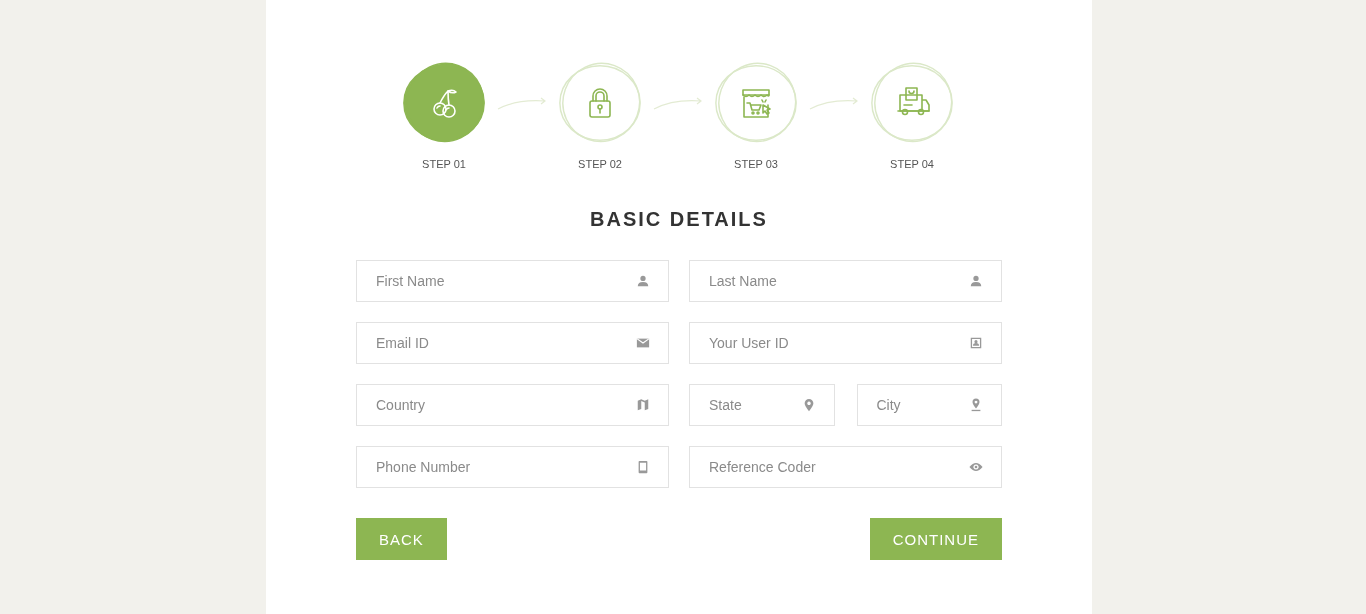  What do you see at coordinates (976, 467) in the screenshot?
I see `eye-icon` at bounding box center [976, 467].